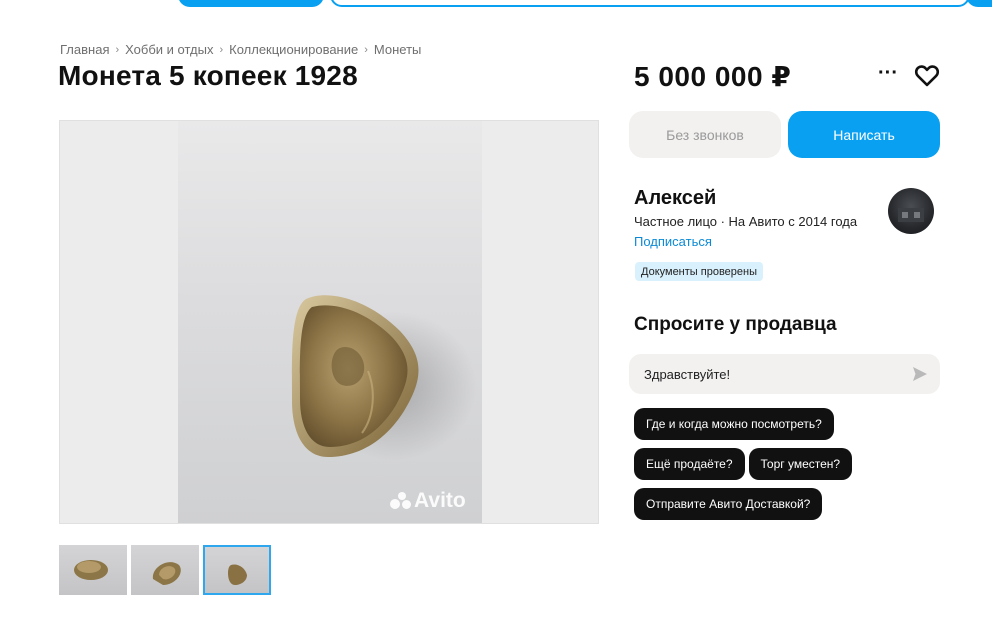 The width and height of the screenshot is (992, 620). What do you see at coordinates (728, 504) in the screenshot?
I see `quick-question-chip: Отправите Авито Доставкой?` at bounding box center [728, 504].